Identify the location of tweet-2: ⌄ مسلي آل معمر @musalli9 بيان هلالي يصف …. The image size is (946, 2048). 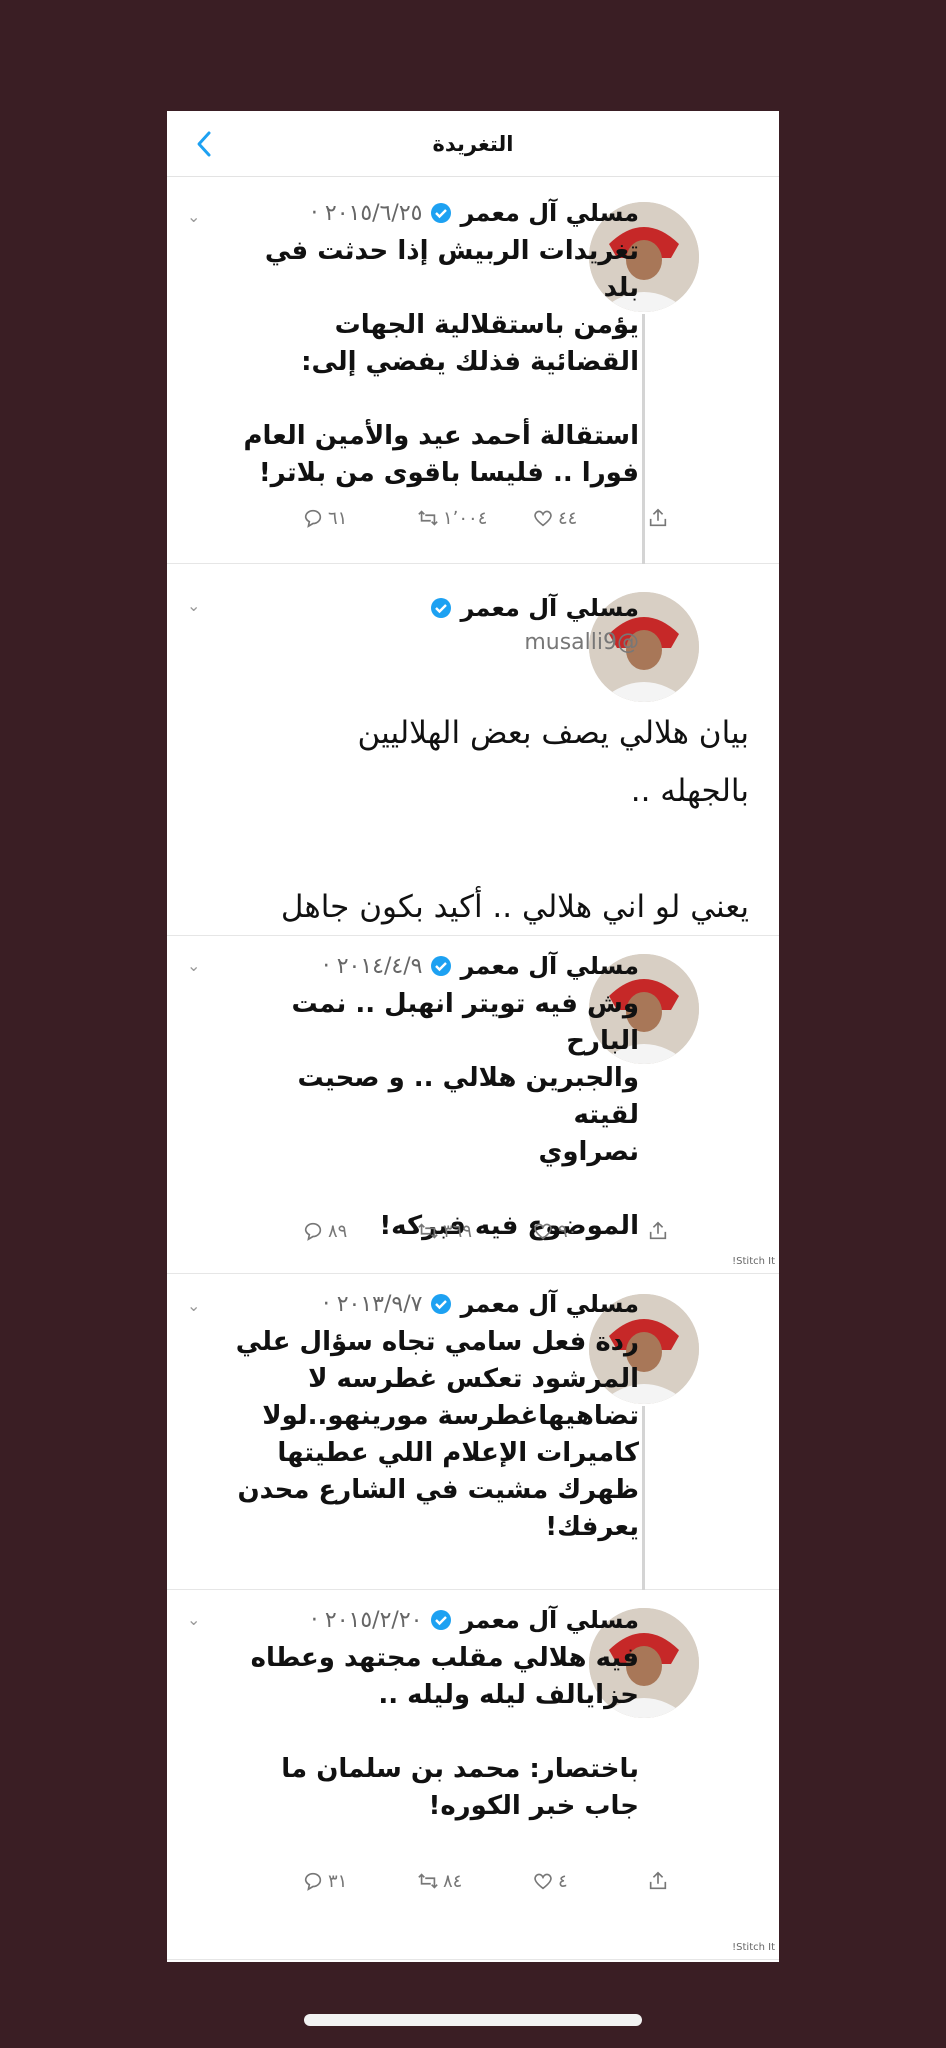
(473, 750).